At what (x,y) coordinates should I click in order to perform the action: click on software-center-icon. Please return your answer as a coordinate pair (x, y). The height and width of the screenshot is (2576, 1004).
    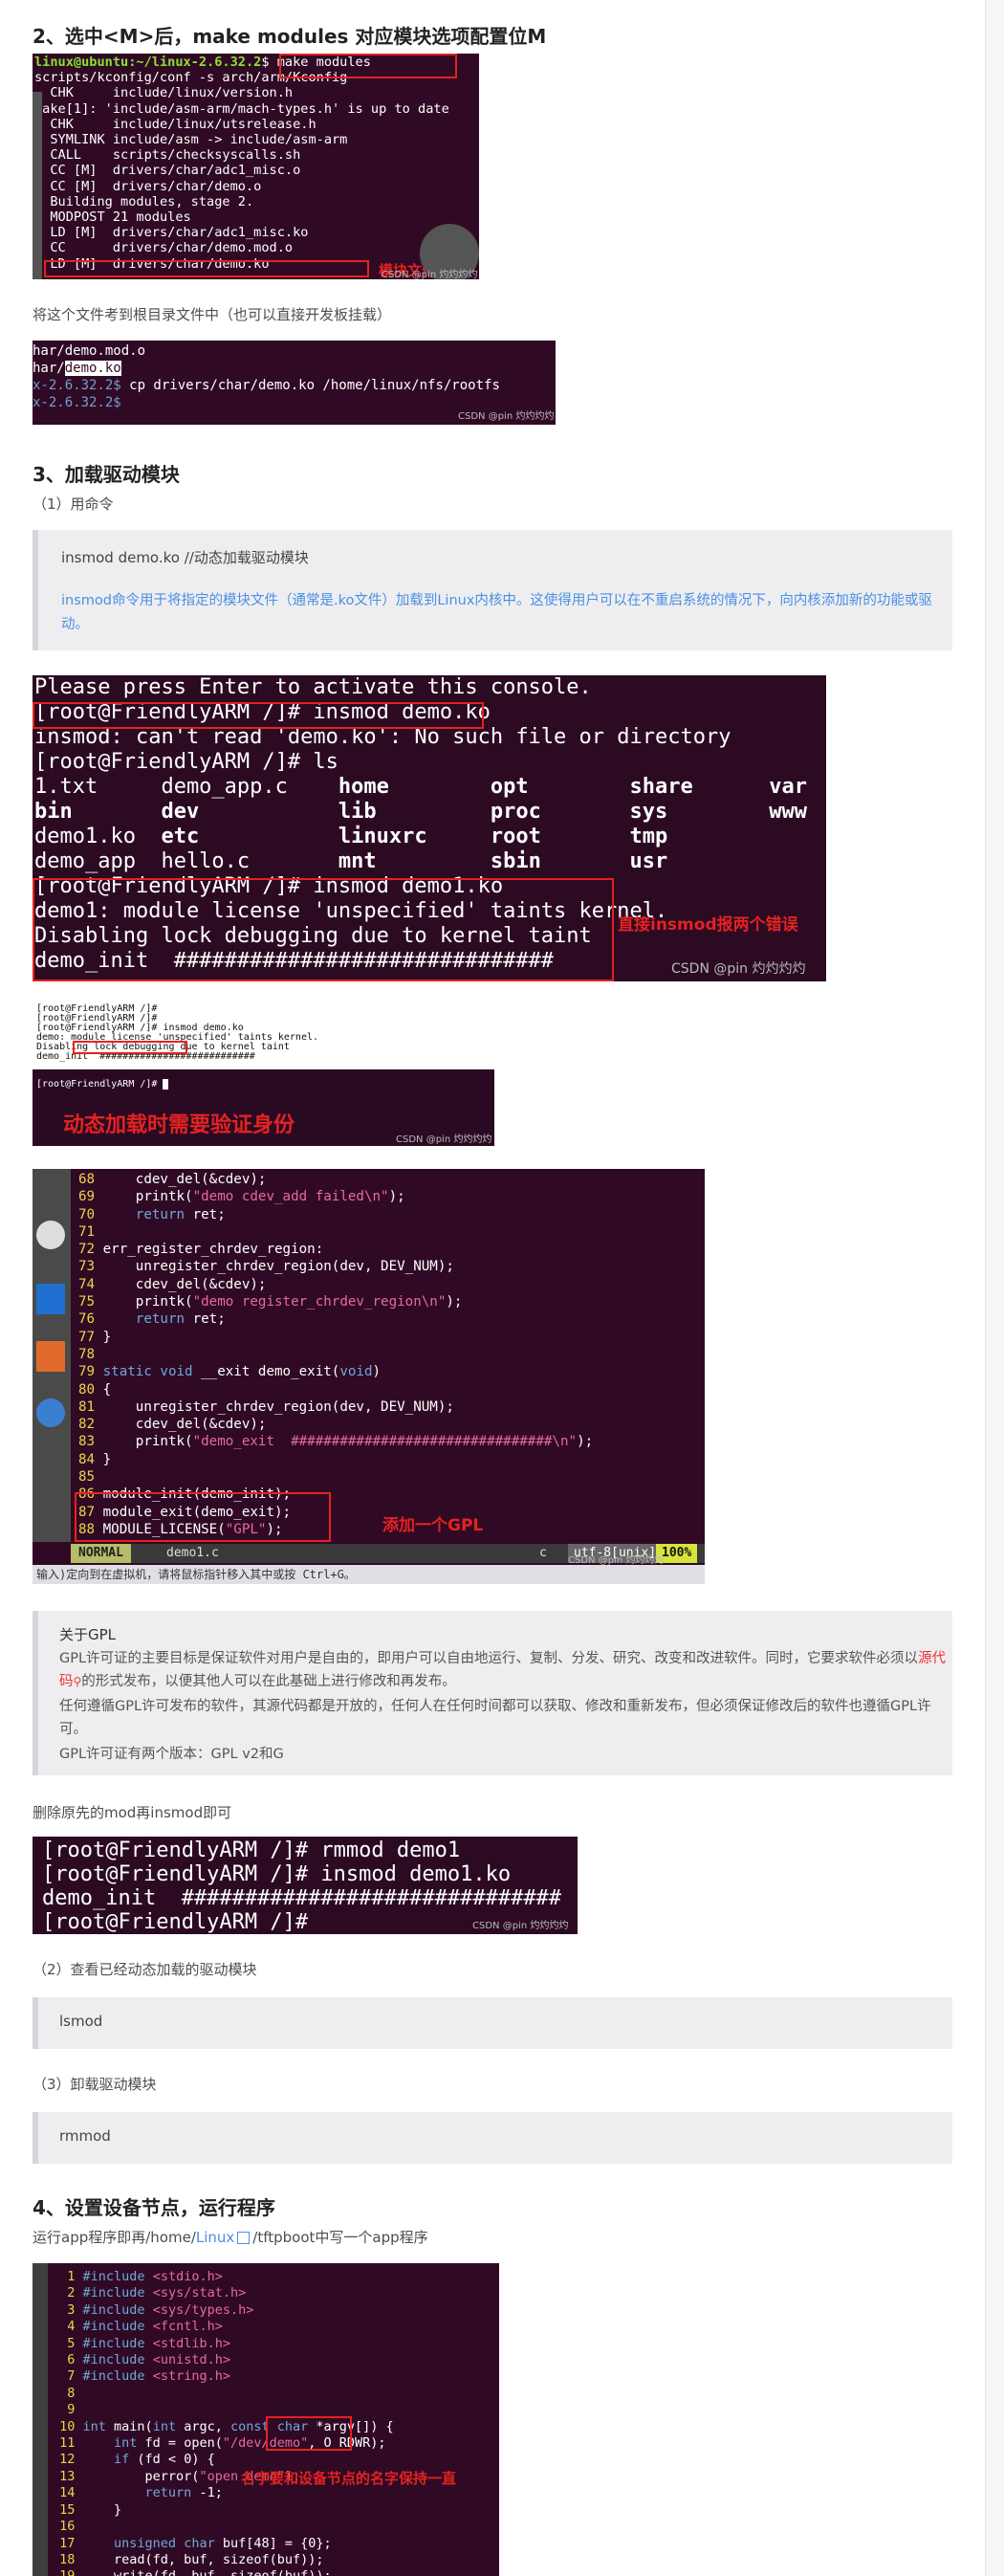
    Looking at the image, I should click on (50, 1356).